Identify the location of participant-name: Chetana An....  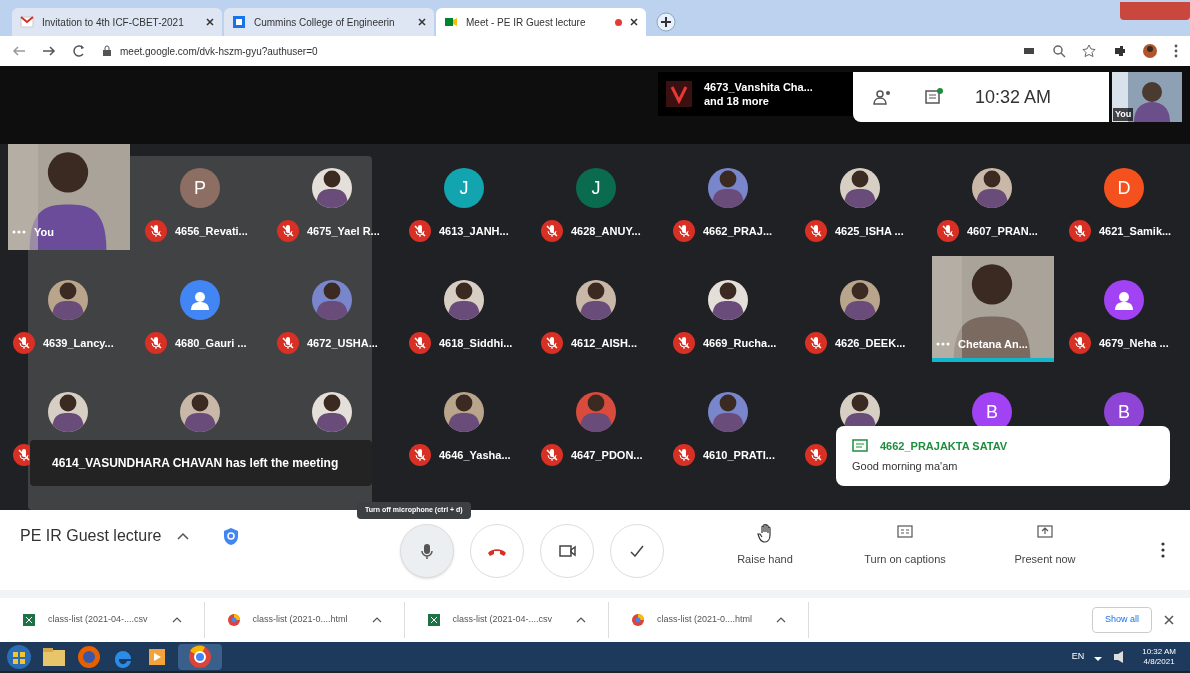
(993, 344).